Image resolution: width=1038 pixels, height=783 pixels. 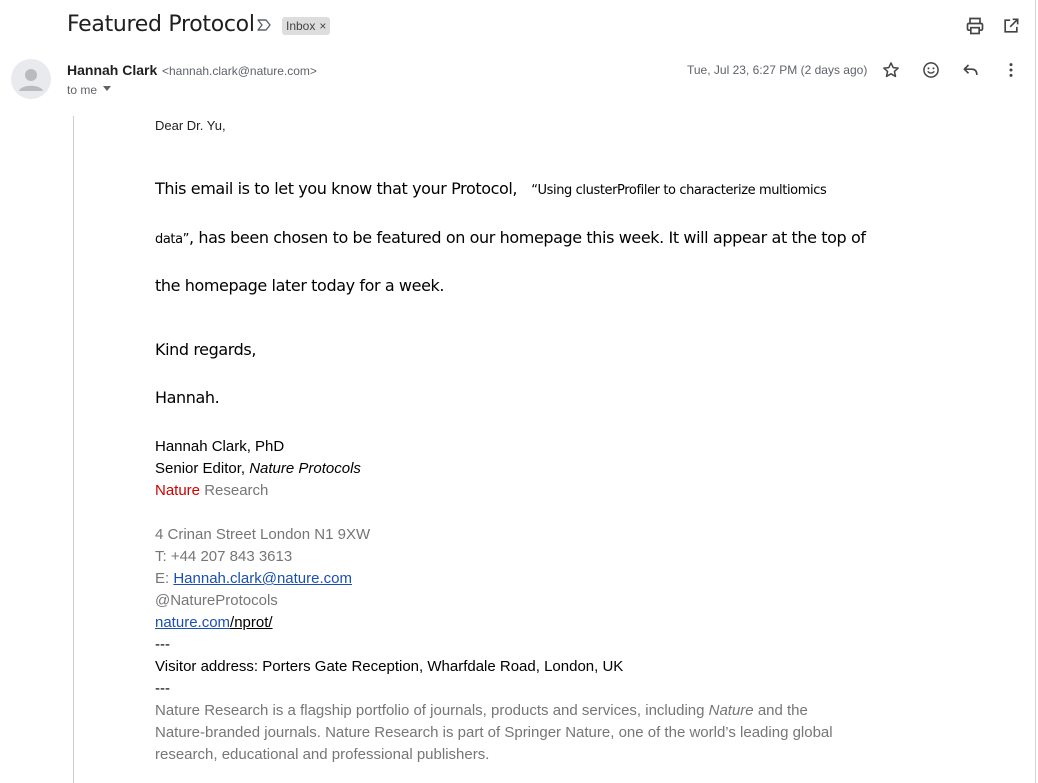 I want to click on recipient-label: to me, so click(x=82, y=90).